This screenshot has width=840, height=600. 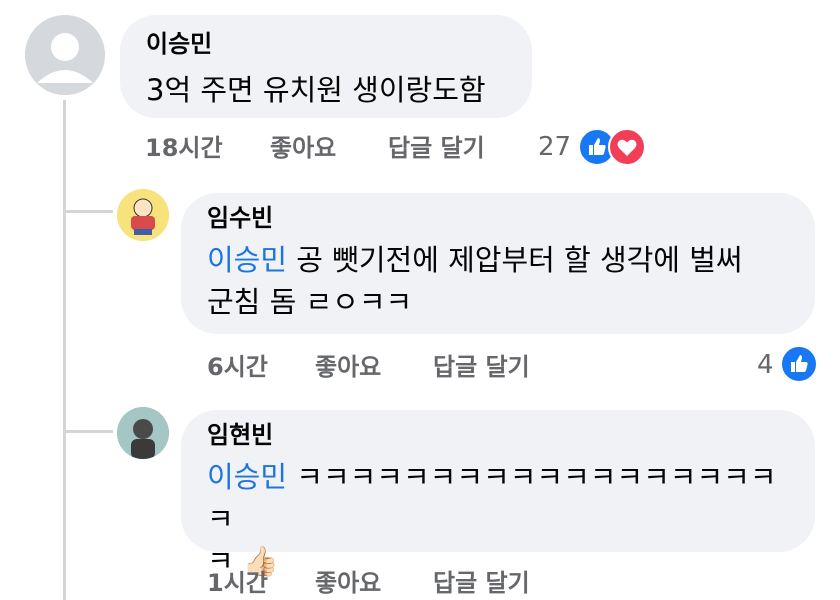 What do you see at coordinates (627, 147) in the screenshot?
I see `love-icon` at bounding box center [627, 147].